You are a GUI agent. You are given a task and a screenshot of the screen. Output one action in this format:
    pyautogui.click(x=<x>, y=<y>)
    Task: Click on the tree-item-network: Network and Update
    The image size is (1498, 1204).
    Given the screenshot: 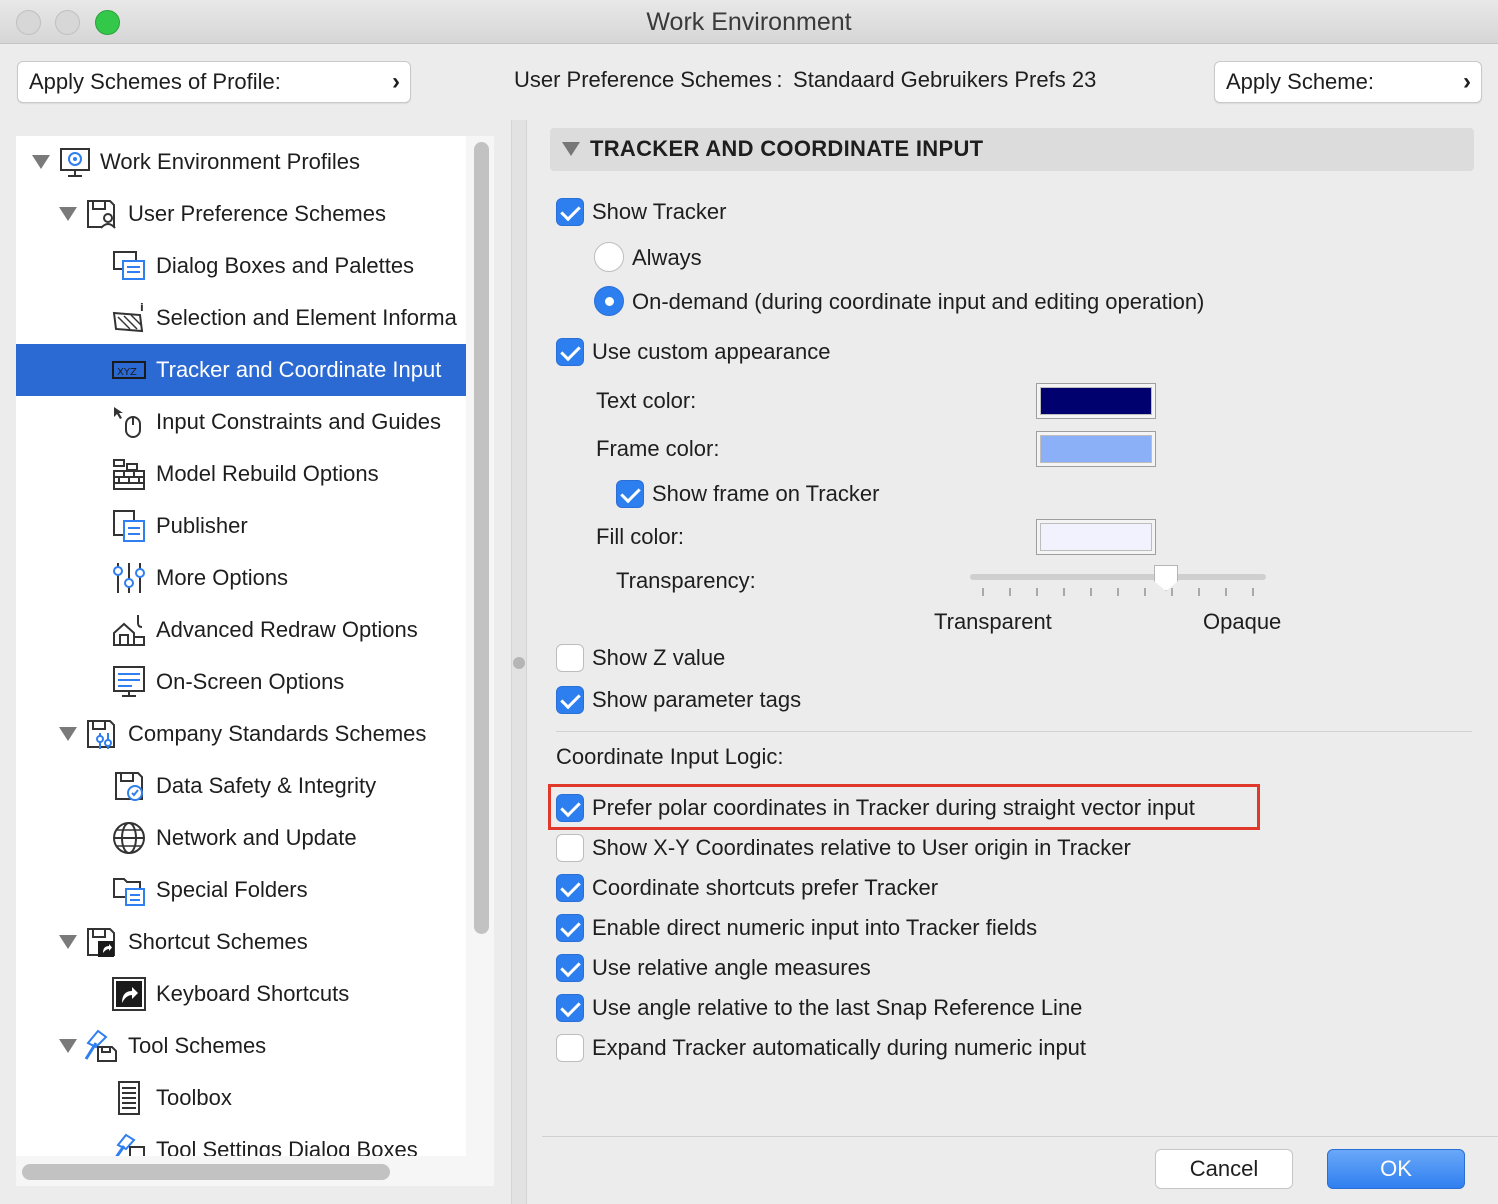 What is the action you would take?
    pyautogui.click(x=241, y=838)
    